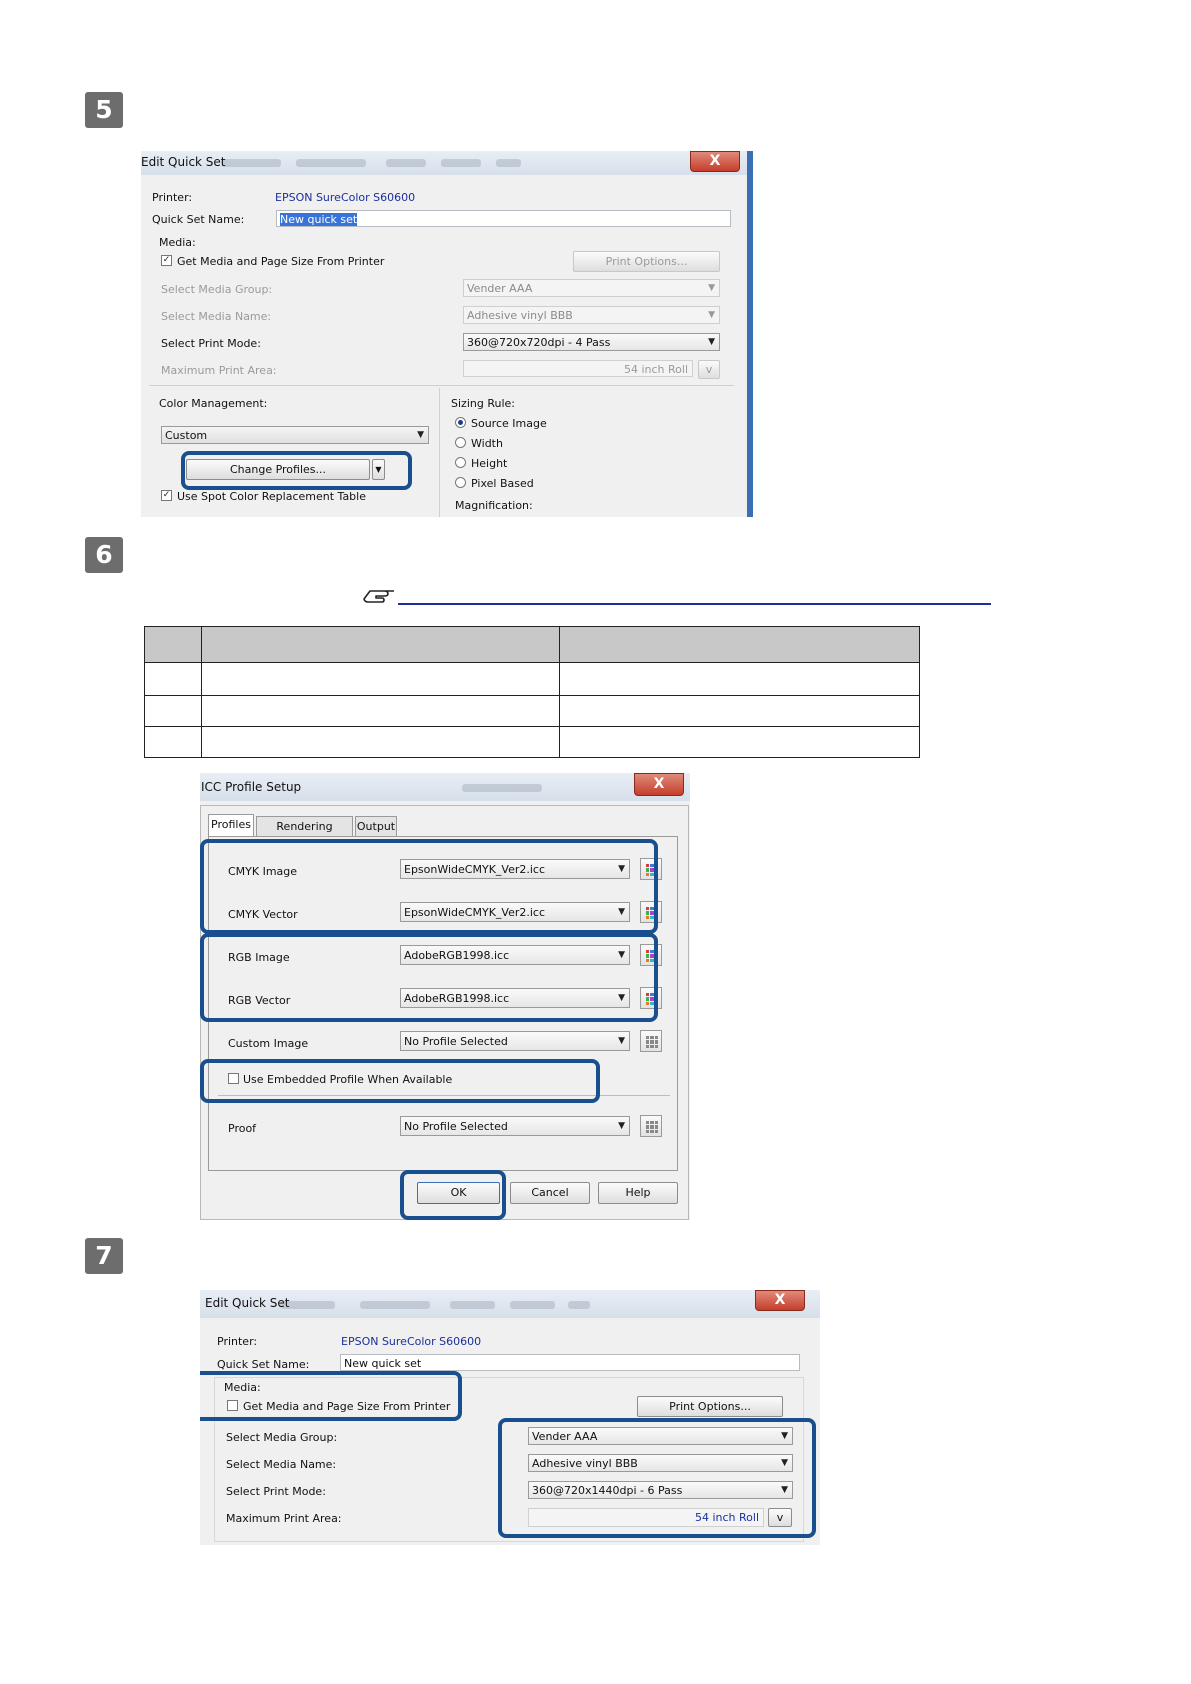 The image size is (1191, 1684). What do you see at coordinates (638, 1193) in the screenshot?
I see `help-button: Help` at bounding box center [638, 1193].